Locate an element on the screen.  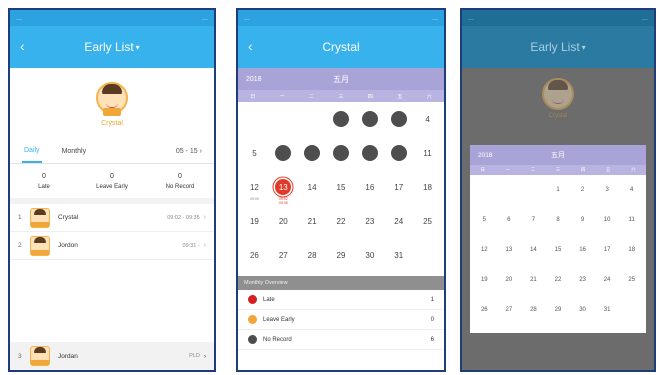
picker-day-22: 22 is located at coordinates (558, 280).